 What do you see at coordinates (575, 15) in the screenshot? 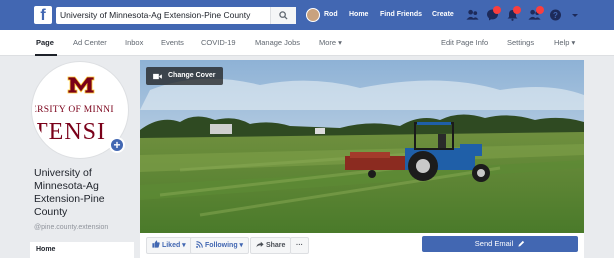
I see `account-menu-caret-icon` at bounding box center [575, 15].